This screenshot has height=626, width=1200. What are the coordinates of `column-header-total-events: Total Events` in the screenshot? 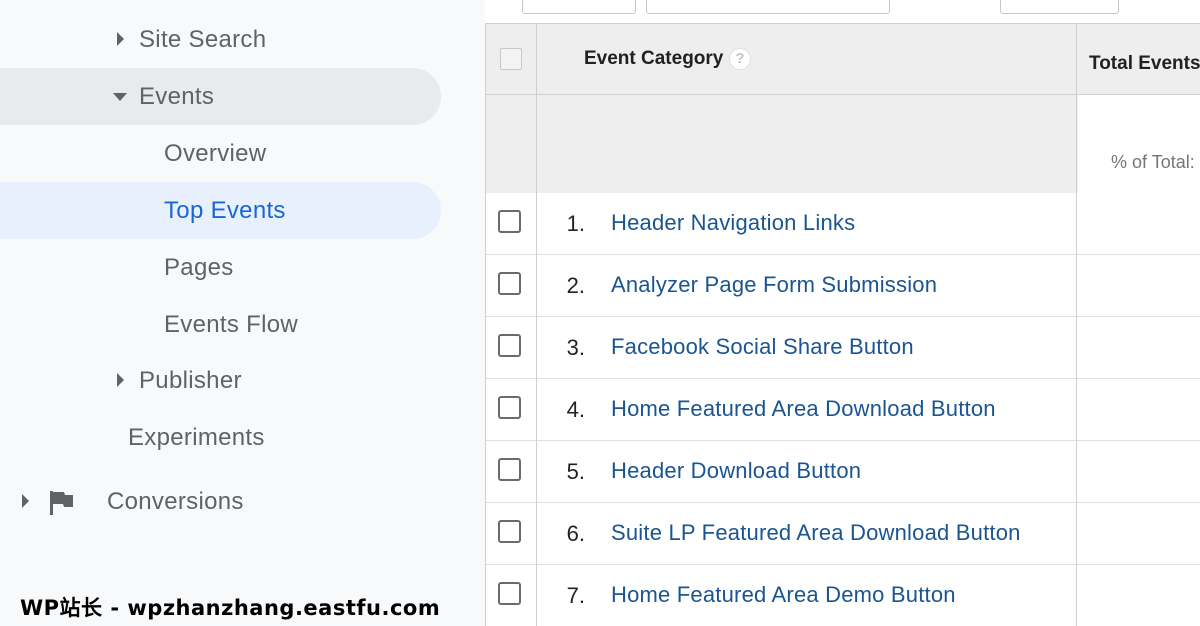 It's located at (1144, 64).